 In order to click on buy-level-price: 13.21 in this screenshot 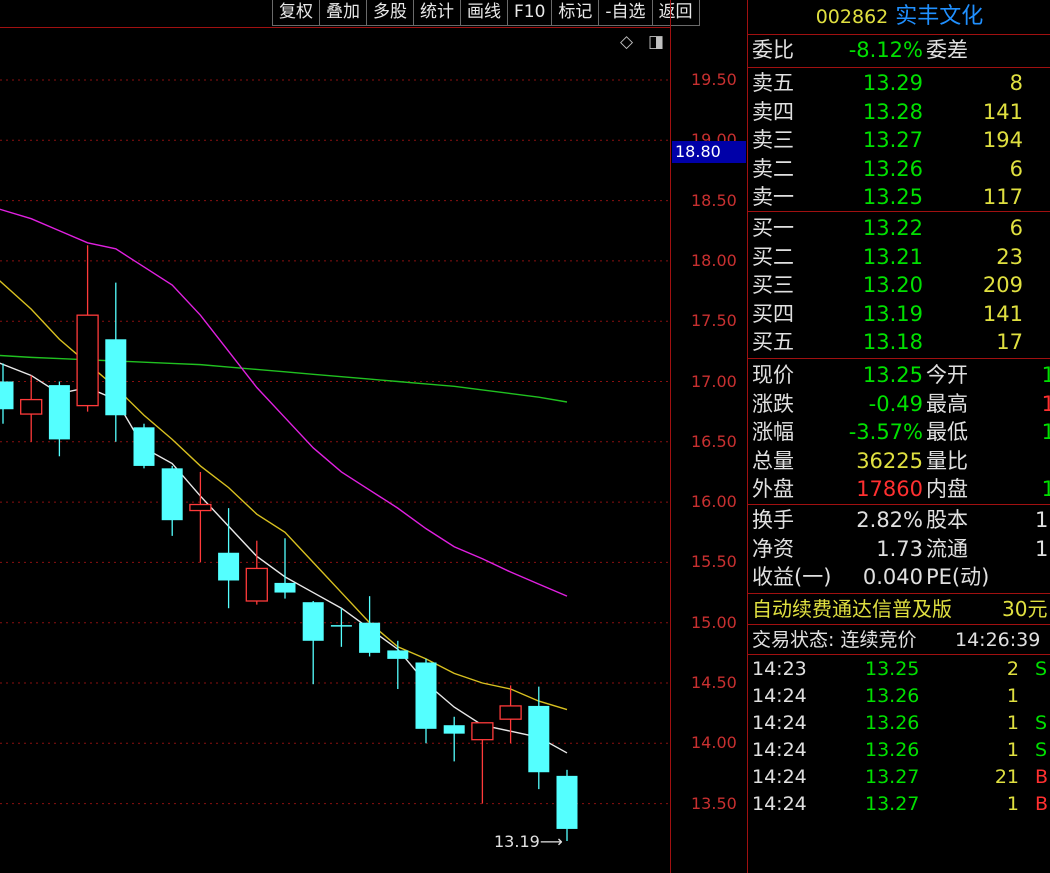, I will do `click(892, 256)`.